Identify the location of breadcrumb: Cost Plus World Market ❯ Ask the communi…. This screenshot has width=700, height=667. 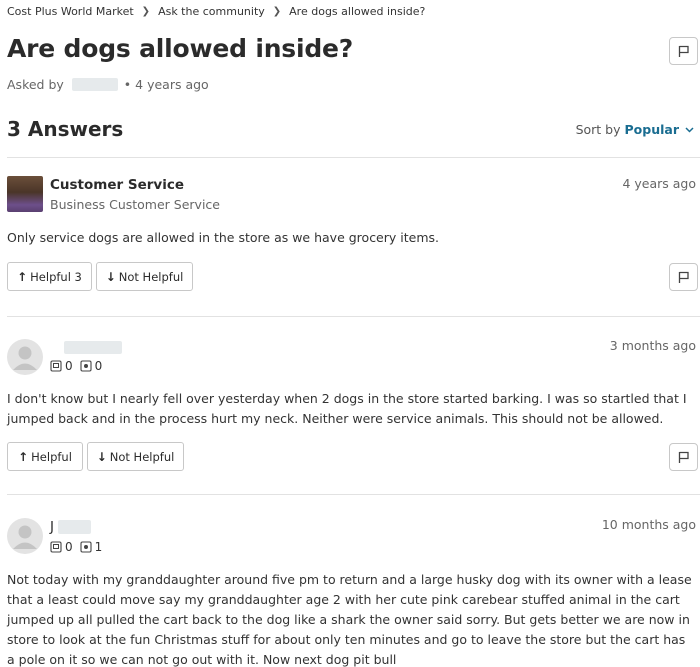
(216, 11).